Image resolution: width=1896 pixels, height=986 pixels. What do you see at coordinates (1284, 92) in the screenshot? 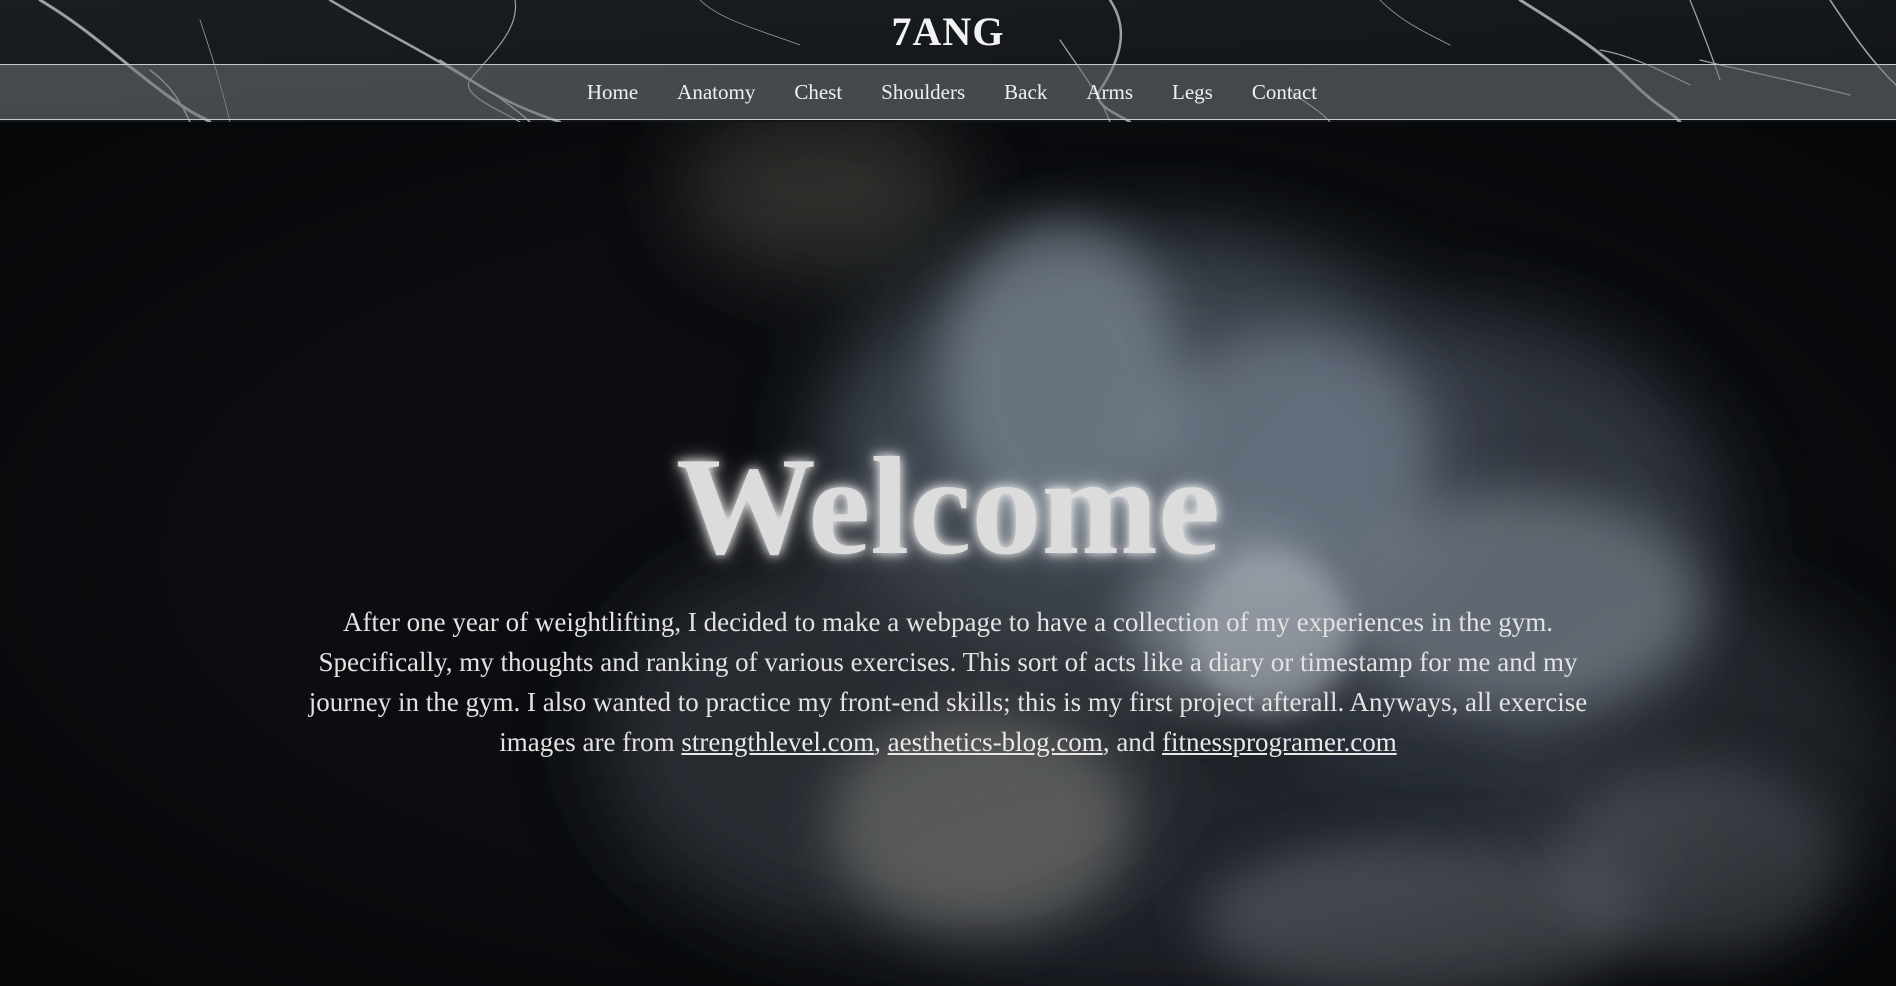
I see `nav-item-contact: Contact` at bounding box center [1284, 92].